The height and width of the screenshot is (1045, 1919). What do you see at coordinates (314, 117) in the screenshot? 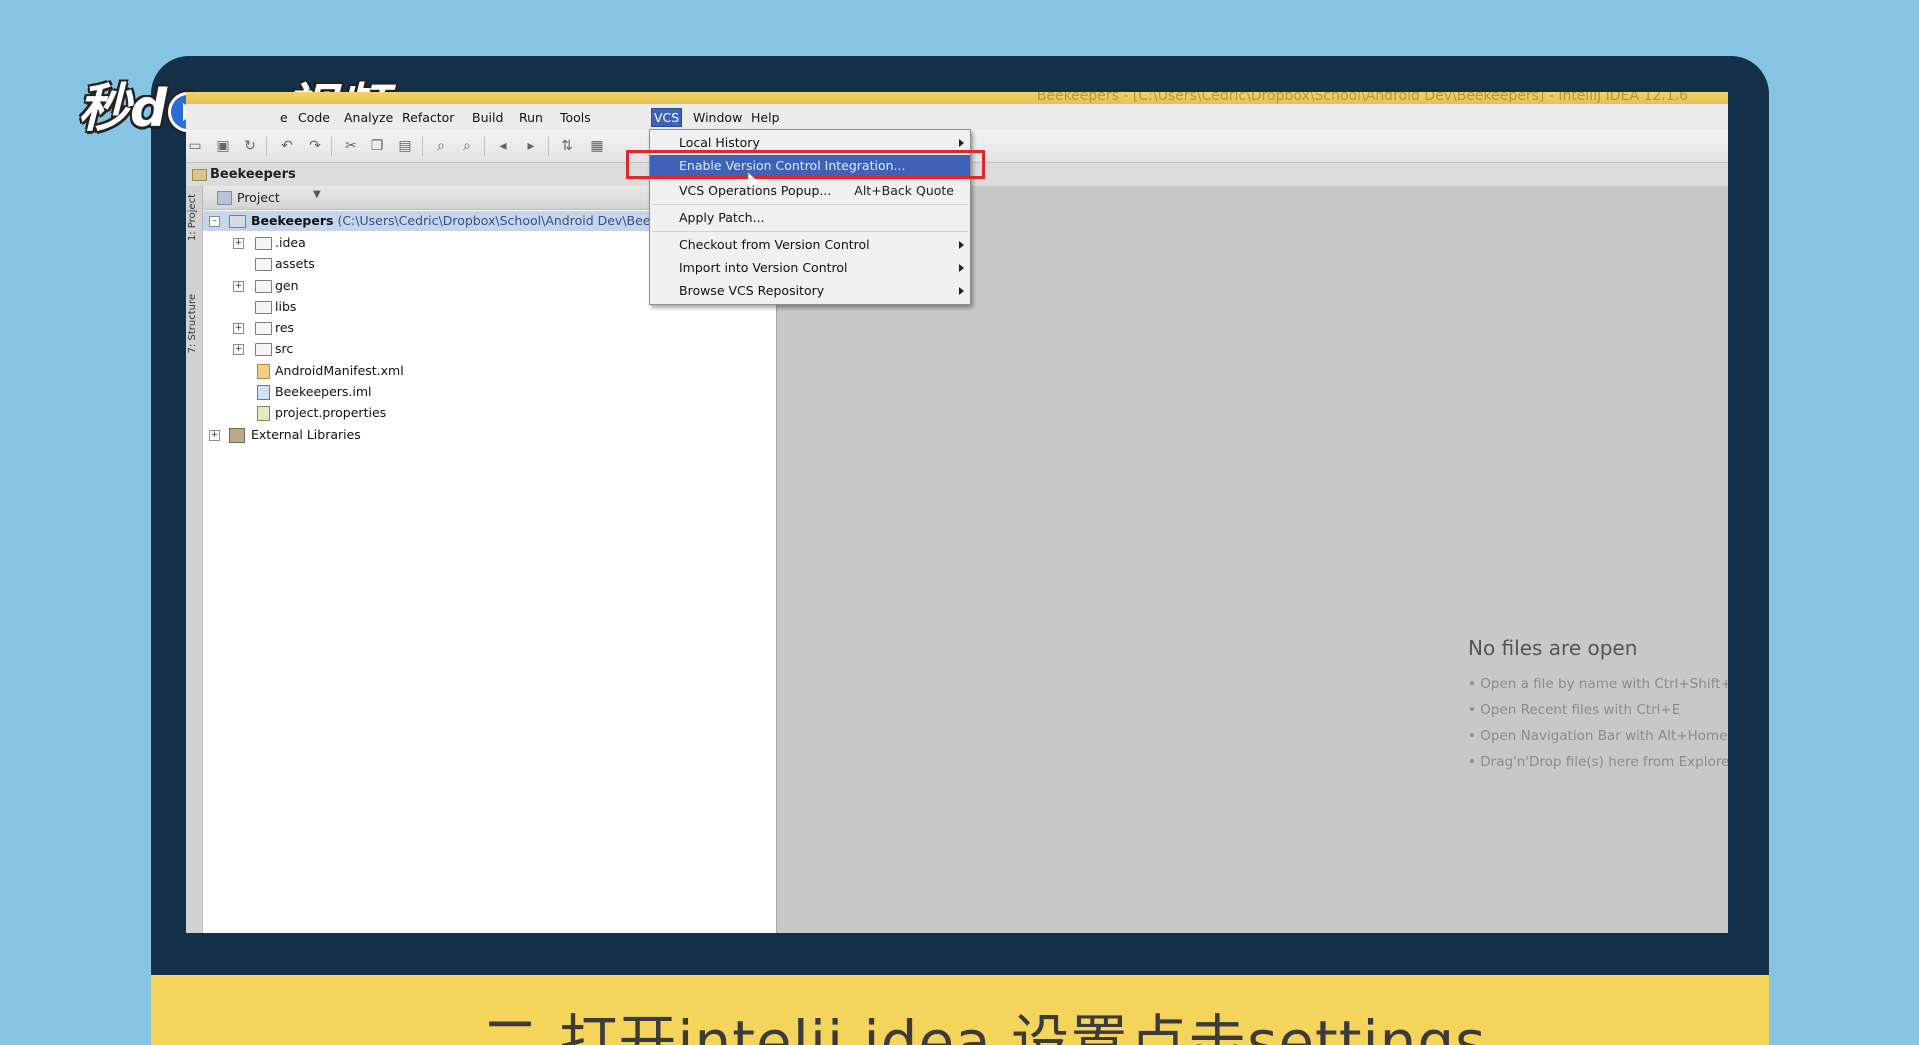
I see `menu-code: Code` at bounding box center [314, 117].